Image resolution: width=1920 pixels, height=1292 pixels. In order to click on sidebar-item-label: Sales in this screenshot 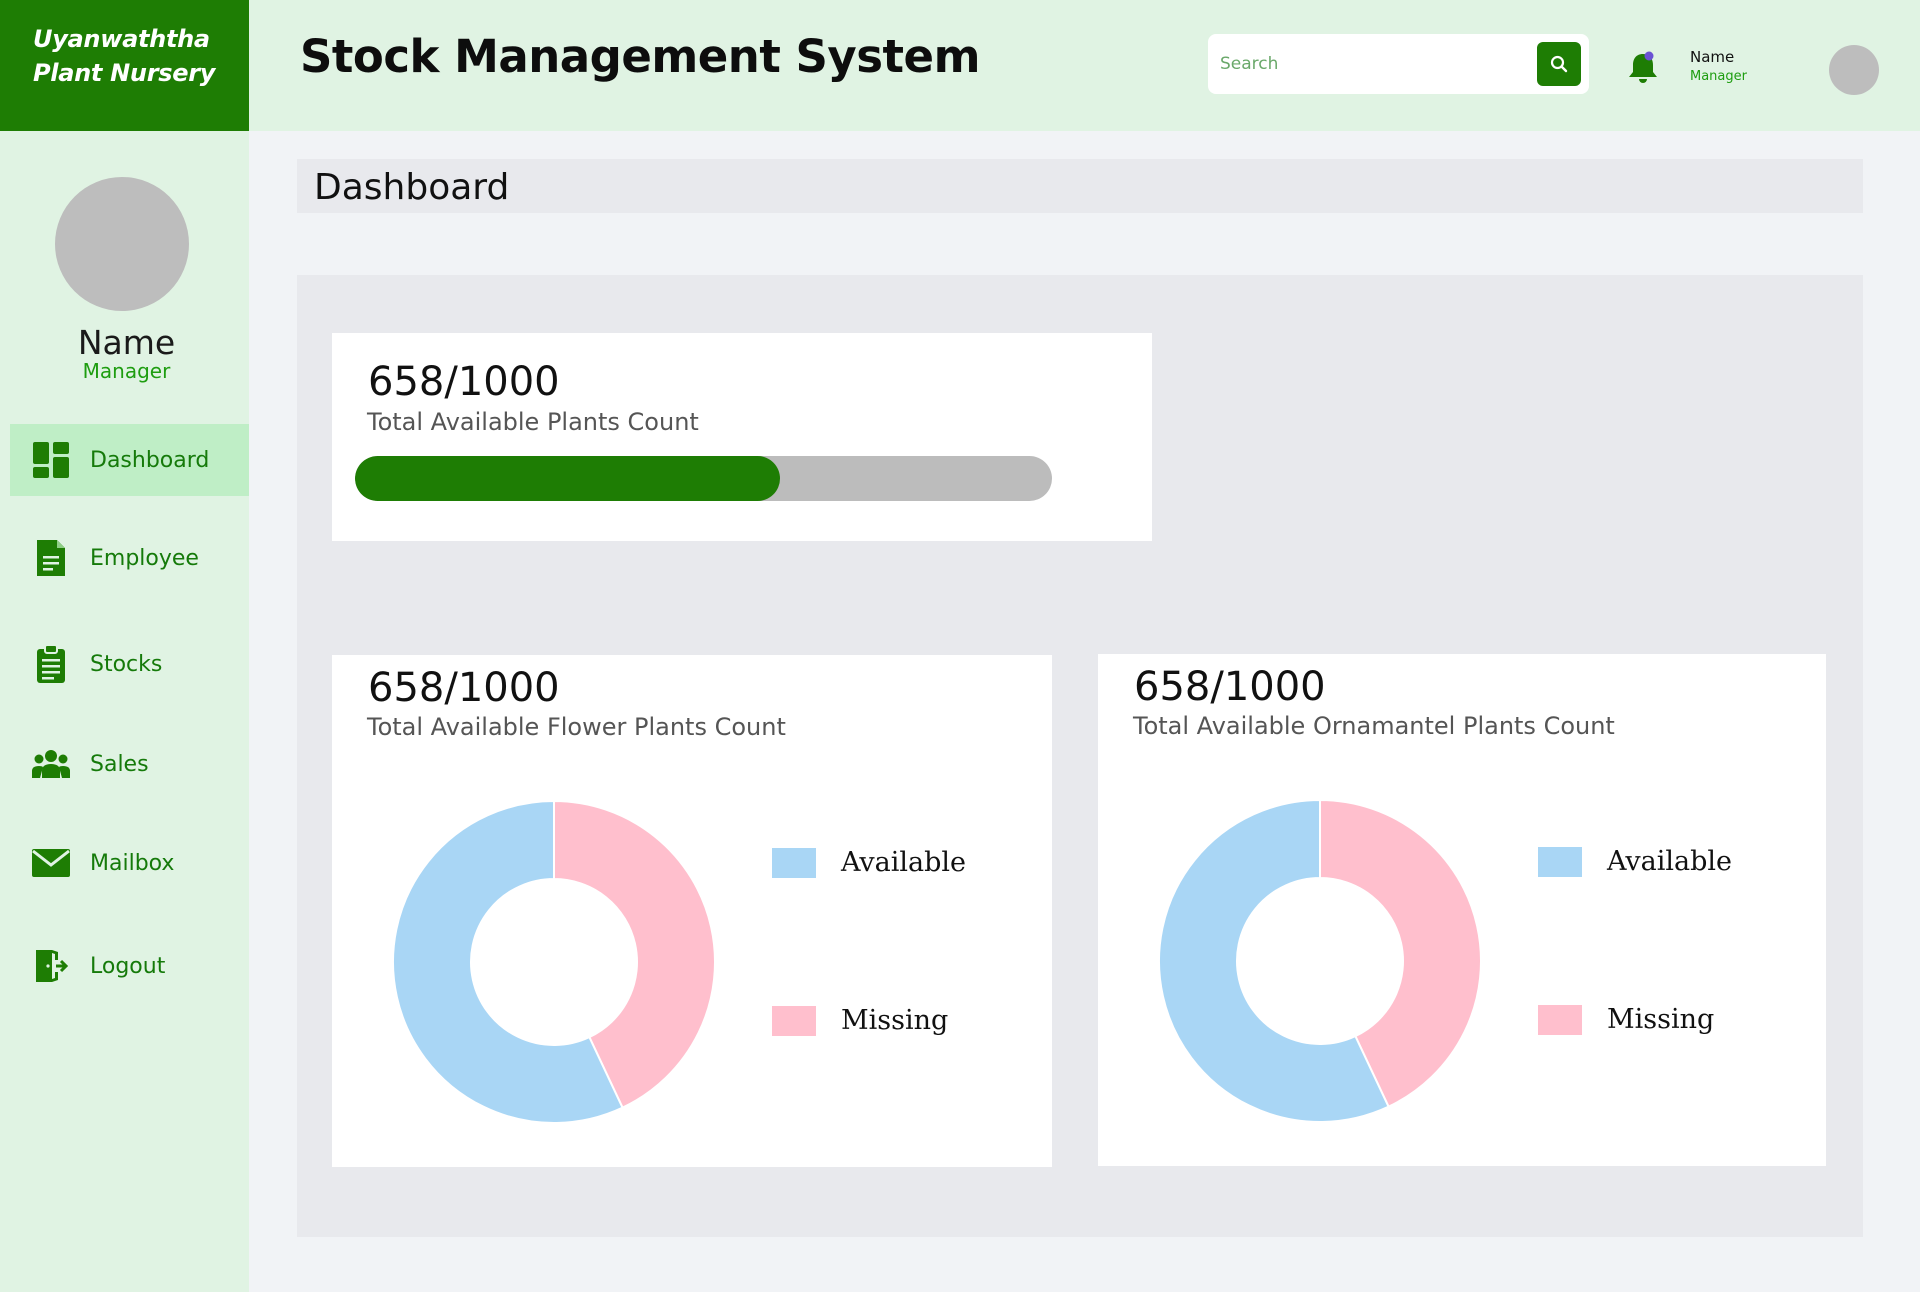, I will do `click(119, 764)`.